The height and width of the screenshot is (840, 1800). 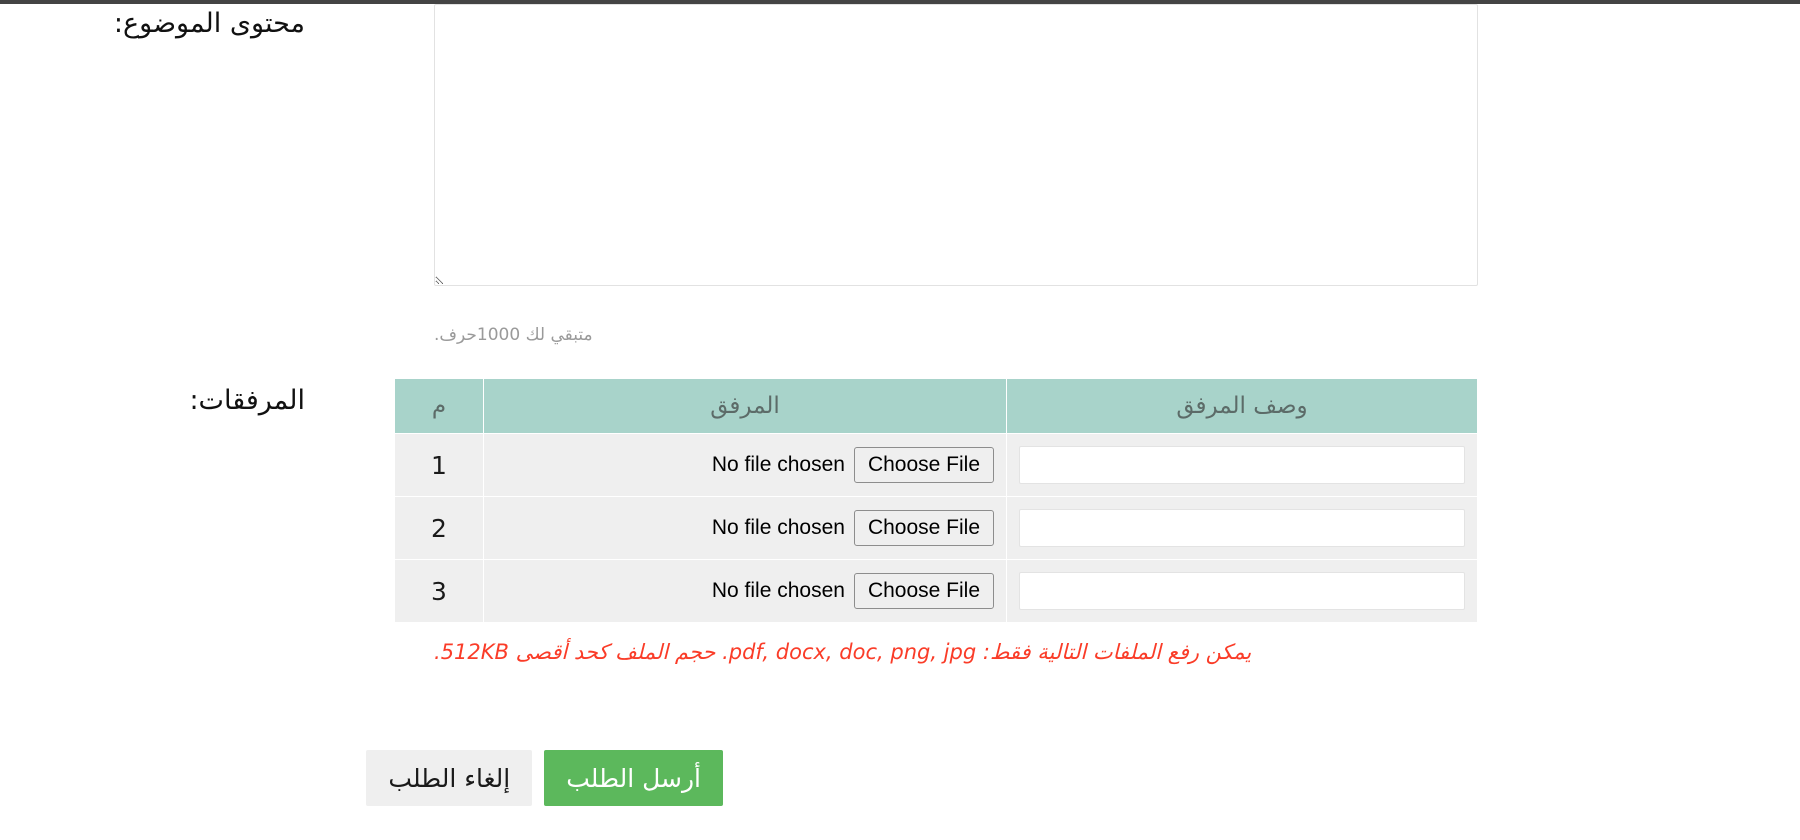 I want to click on content-field-label: محتوى الموضوع:, so click(x=209, y=23).